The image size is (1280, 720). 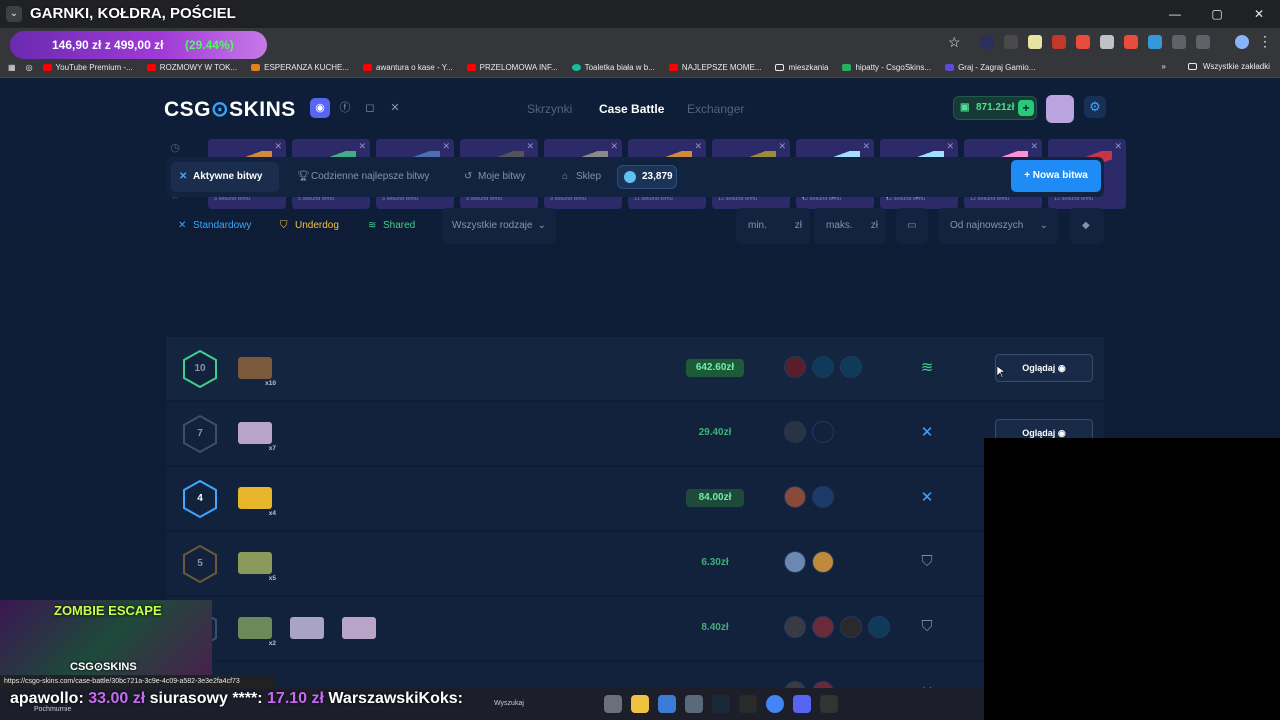 What do you see at coordinates (613, 704) in the screenshot?
I see `task-view-icon` at bounding box center [613, 704].